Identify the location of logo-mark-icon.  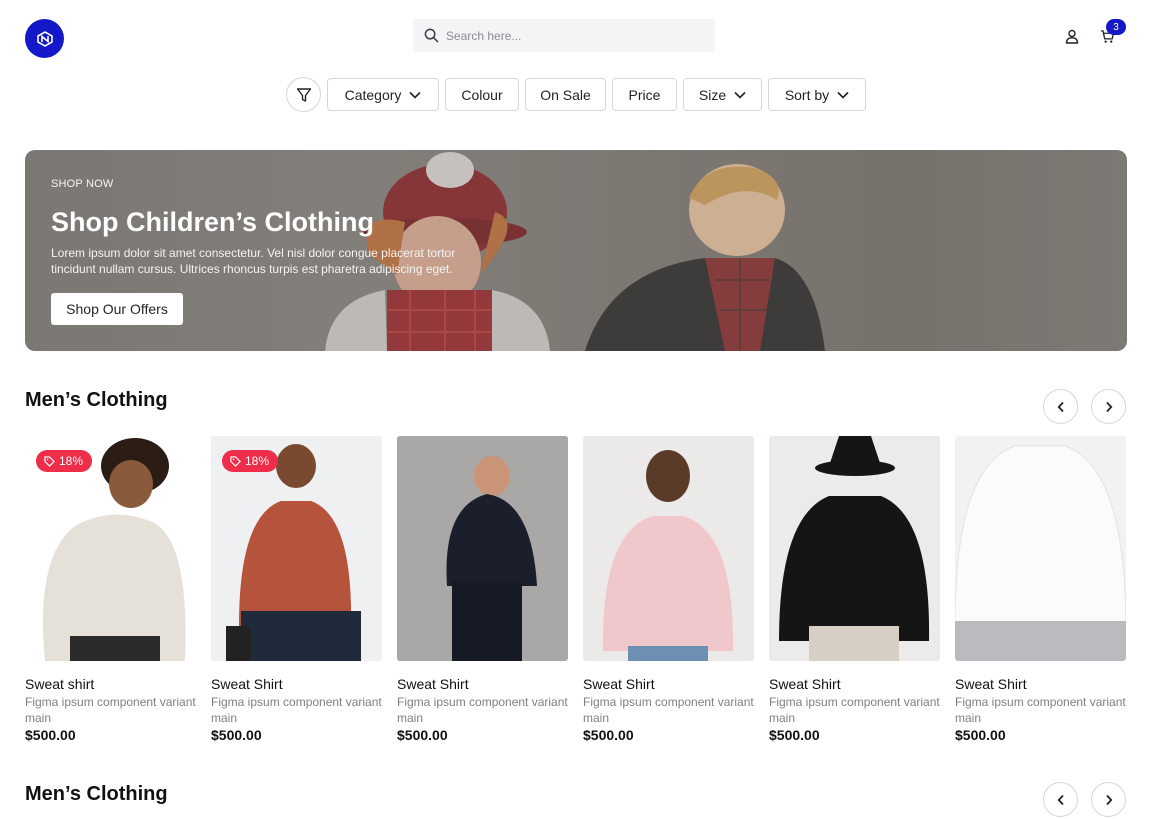
(44, 38).